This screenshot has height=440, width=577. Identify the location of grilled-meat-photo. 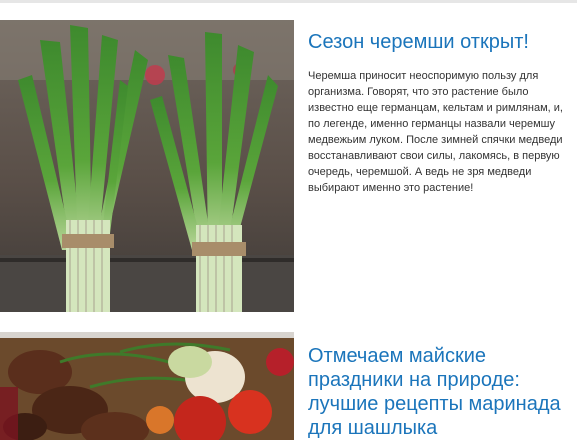
(147, 386).